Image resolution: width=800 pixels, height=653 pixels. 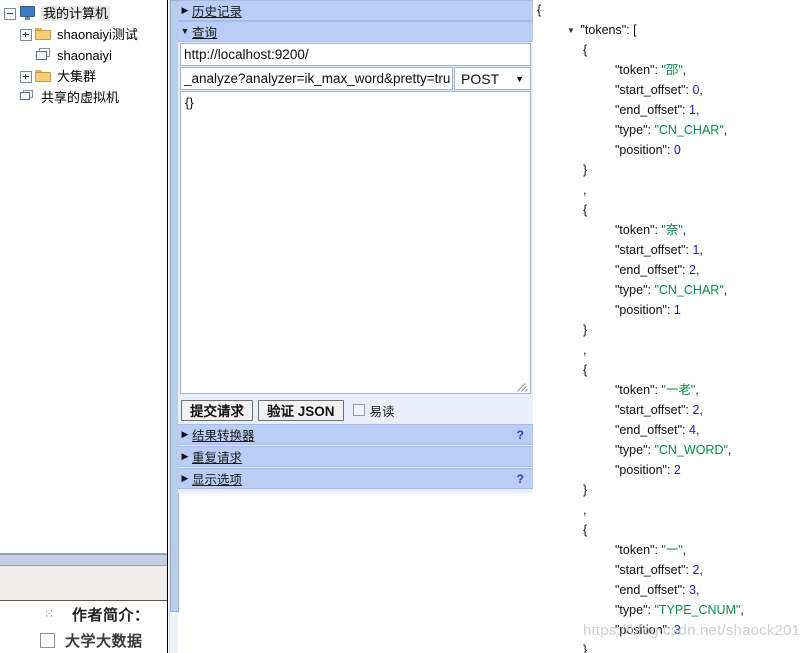 I want to click on submit-request-button: 提交请求, so click(x=217, y=410).